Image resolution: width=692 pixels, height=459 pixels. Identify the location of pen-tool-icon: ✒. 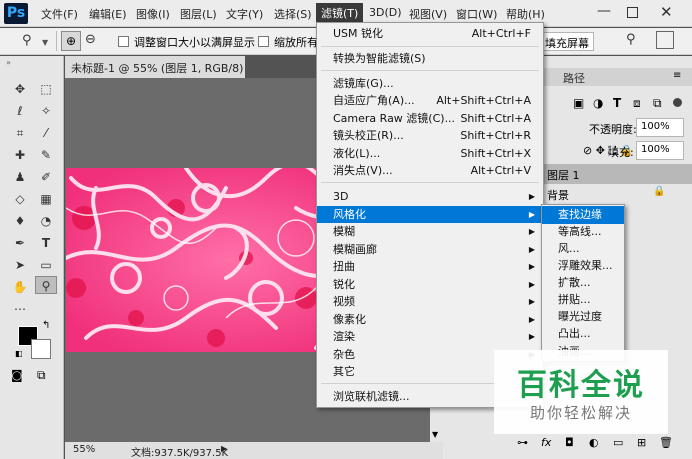
(20, 243).